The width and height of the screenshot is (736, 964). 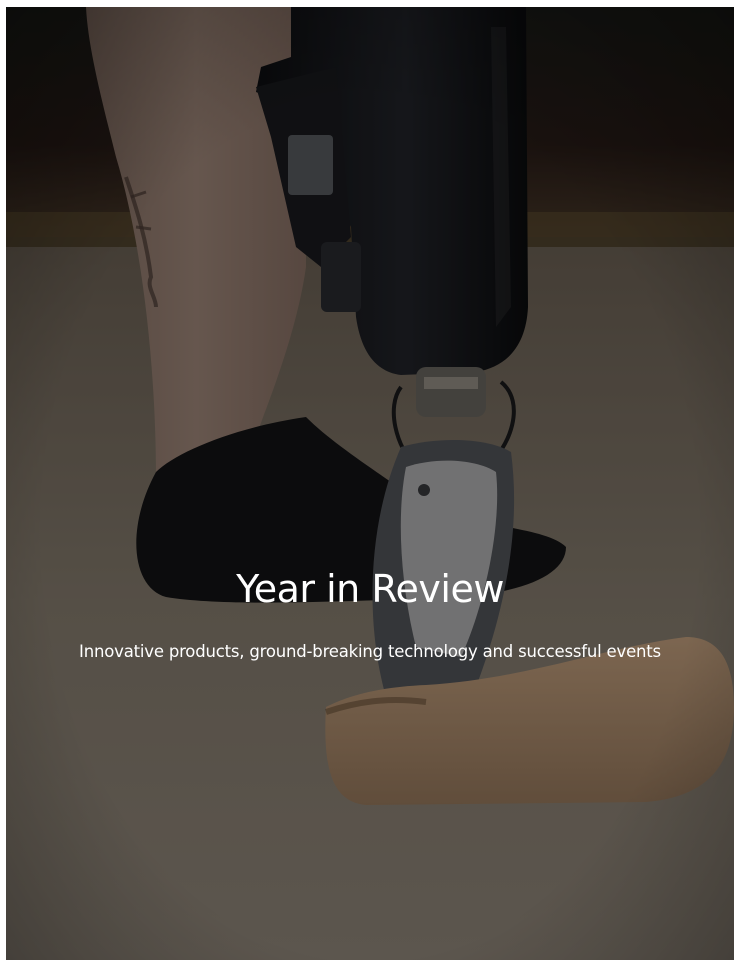 I want to click on hero-title: Year in Review, so click(x=370, y=589).